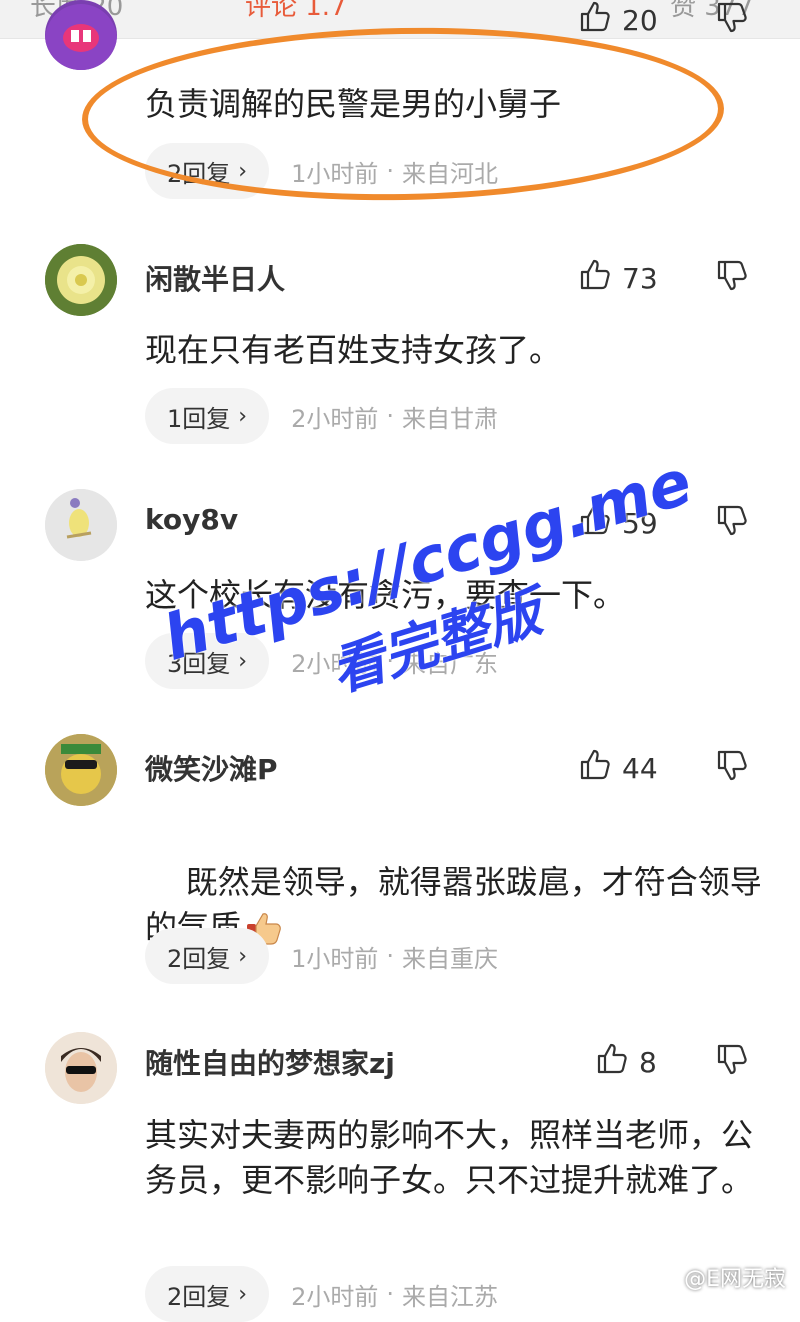 This screenshot has width=800, height=1322. Describe the element at coordinates (335, 958) in the screenshot. I see `comment-time: 1小时前` at that location.